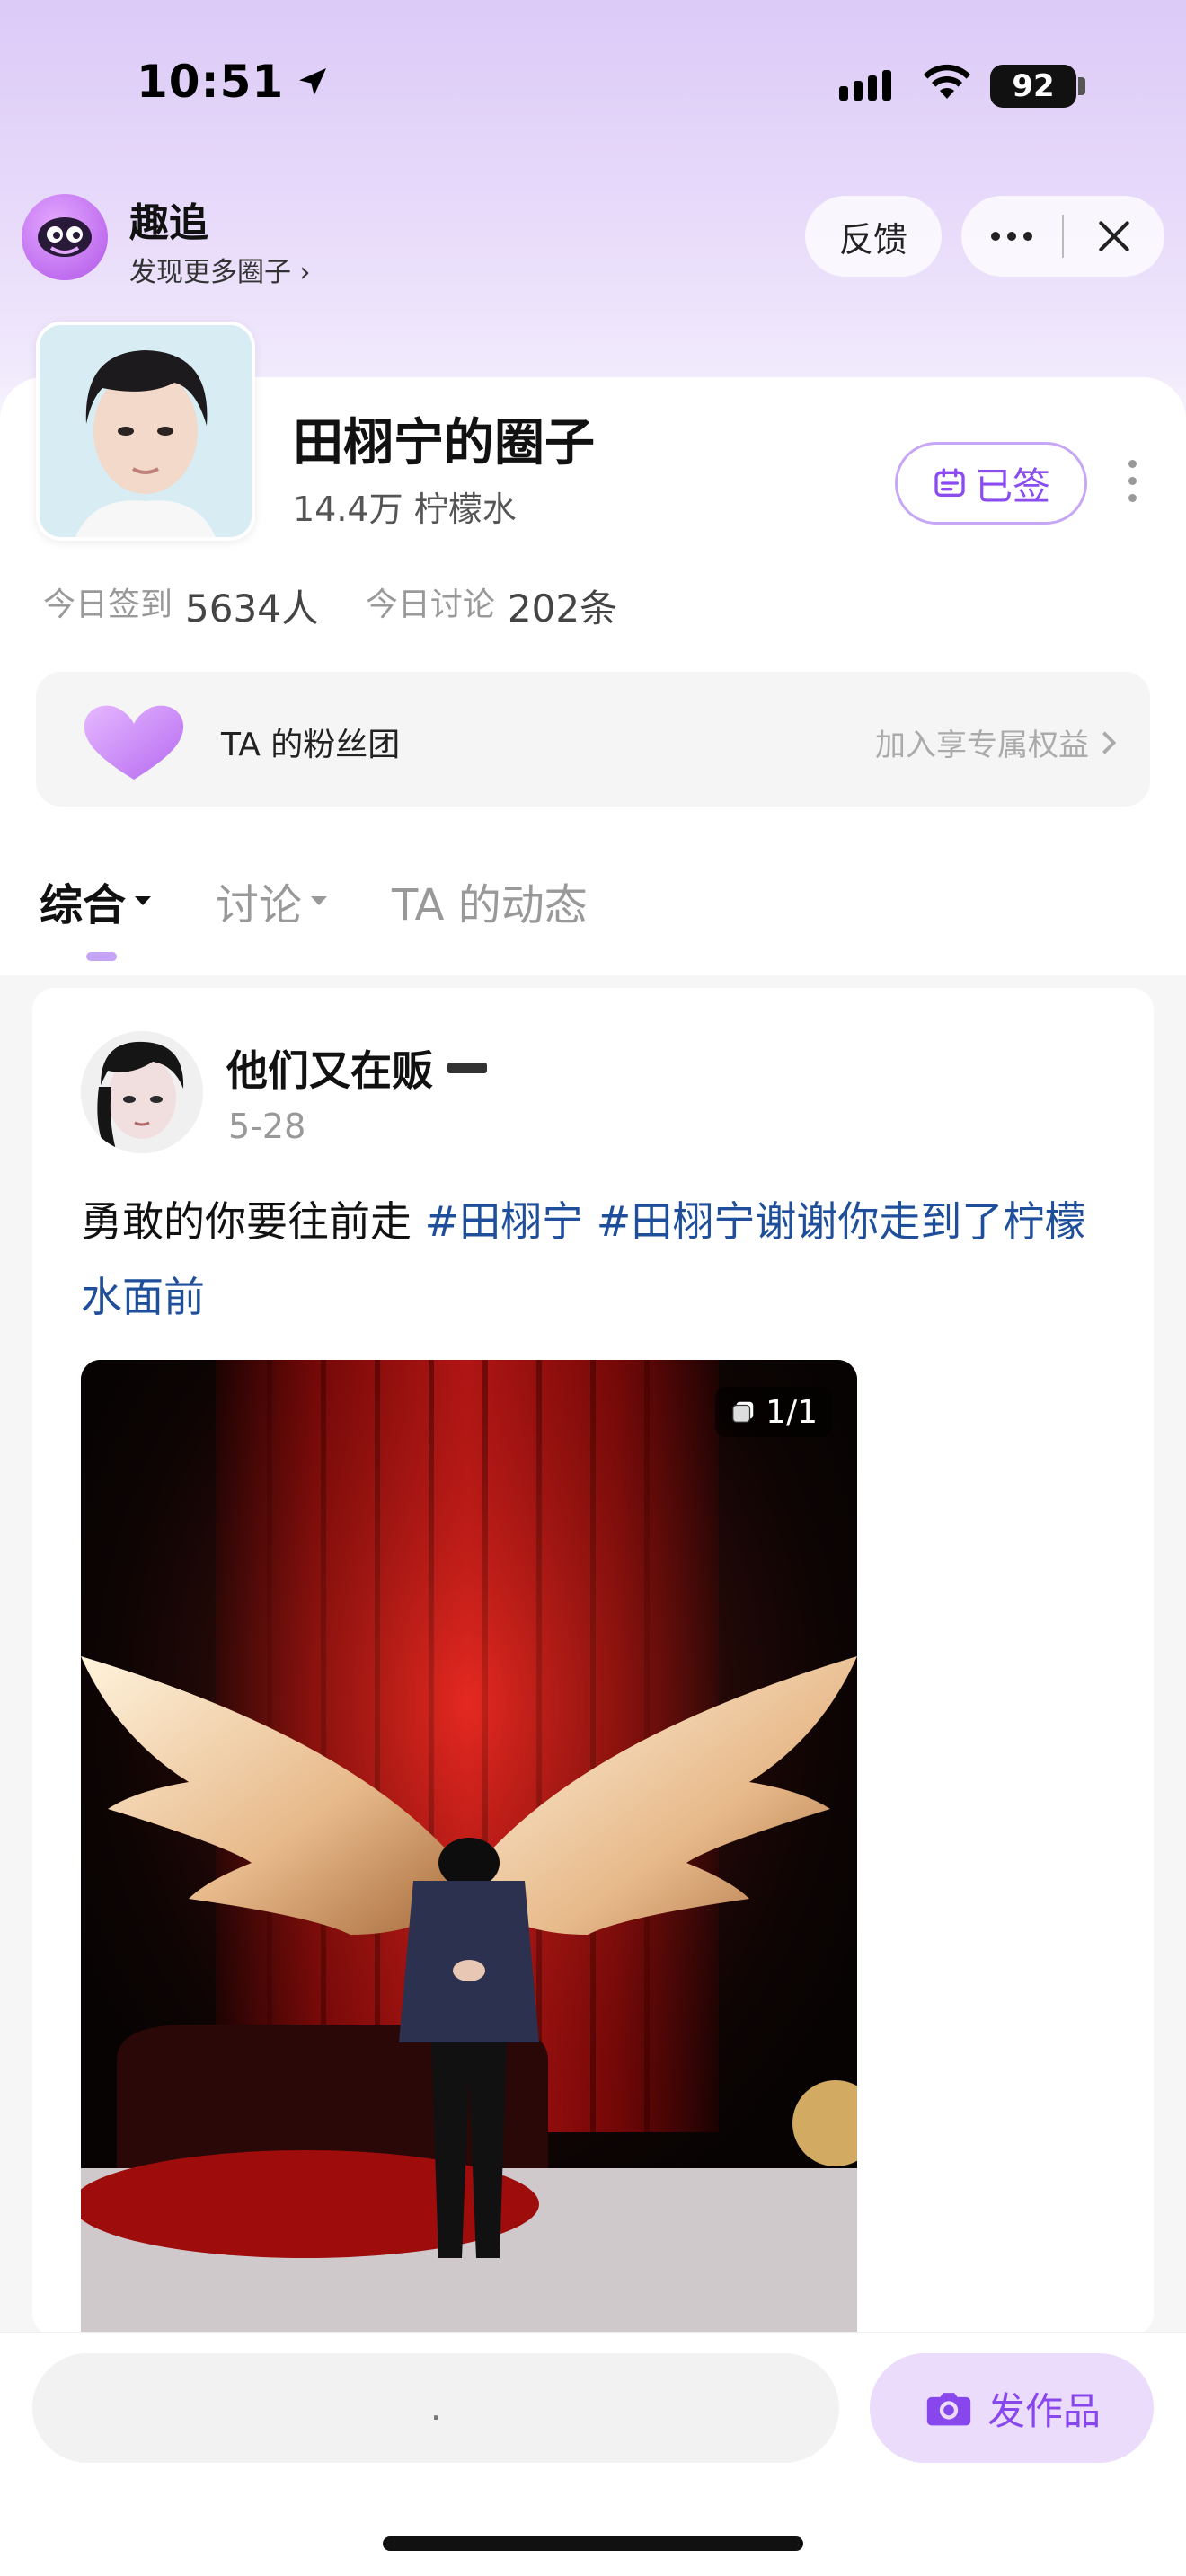 This screenshot has height=2576, width=1186. I want to click on gallery-icon, so click(743, 1412).